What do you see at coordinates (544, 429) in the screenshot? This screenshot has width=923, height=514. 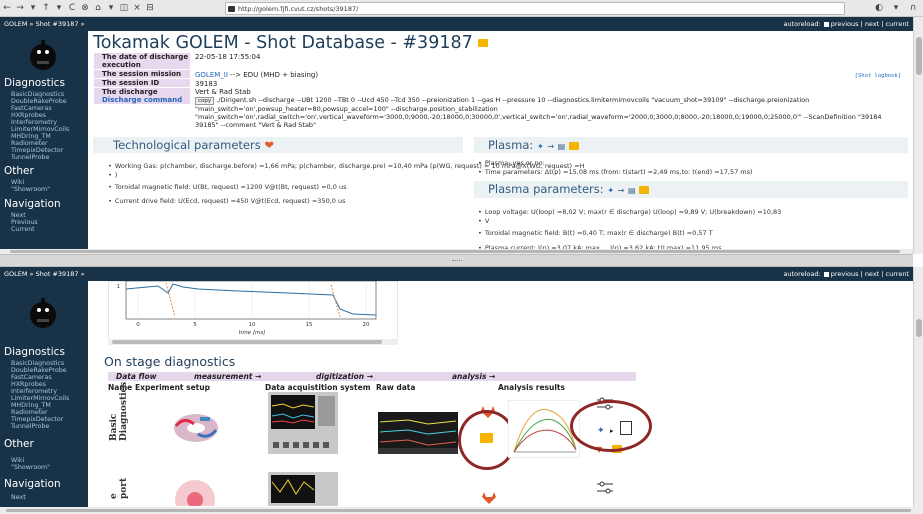 I see `analysis-results-image` at bounding box center [544, 429].